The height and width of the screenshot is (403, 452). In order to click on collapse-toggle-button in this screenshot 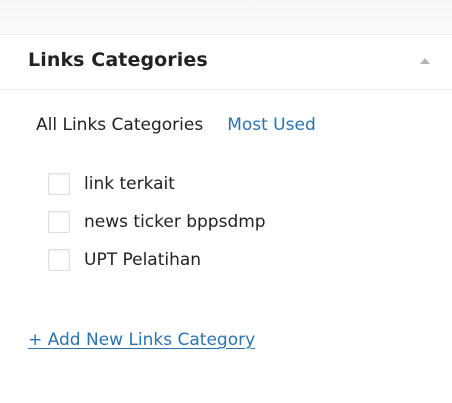, I will do `click(425, 61)`.